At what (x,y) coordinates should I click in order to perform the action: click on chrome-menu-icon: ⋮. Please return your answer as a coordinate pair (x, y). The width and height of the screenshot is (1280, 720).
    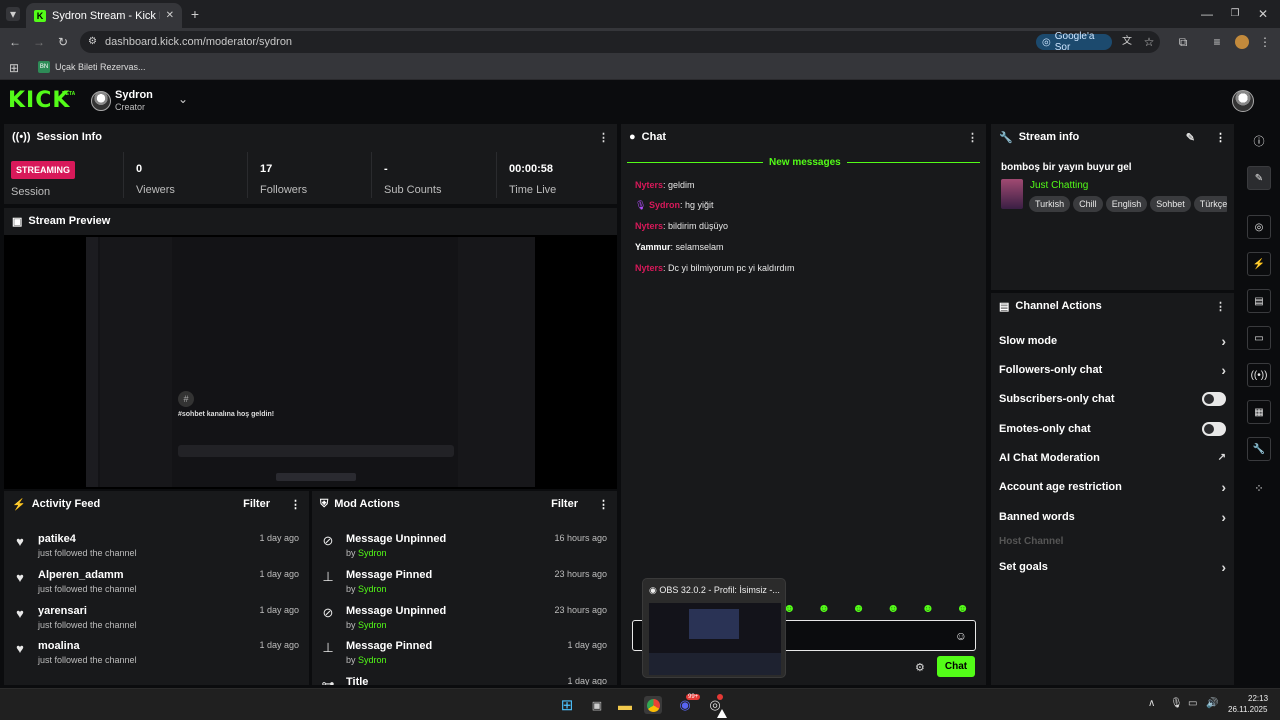
    Looking at the image, I should click on (1265, 42).